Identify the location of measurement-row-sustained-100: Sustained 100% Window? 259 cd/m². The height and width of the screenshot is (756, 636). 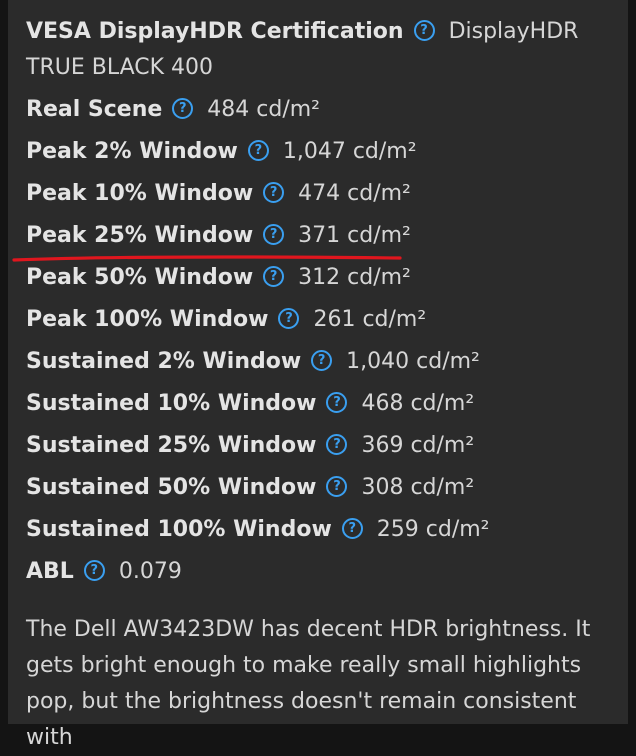
(321, 530).